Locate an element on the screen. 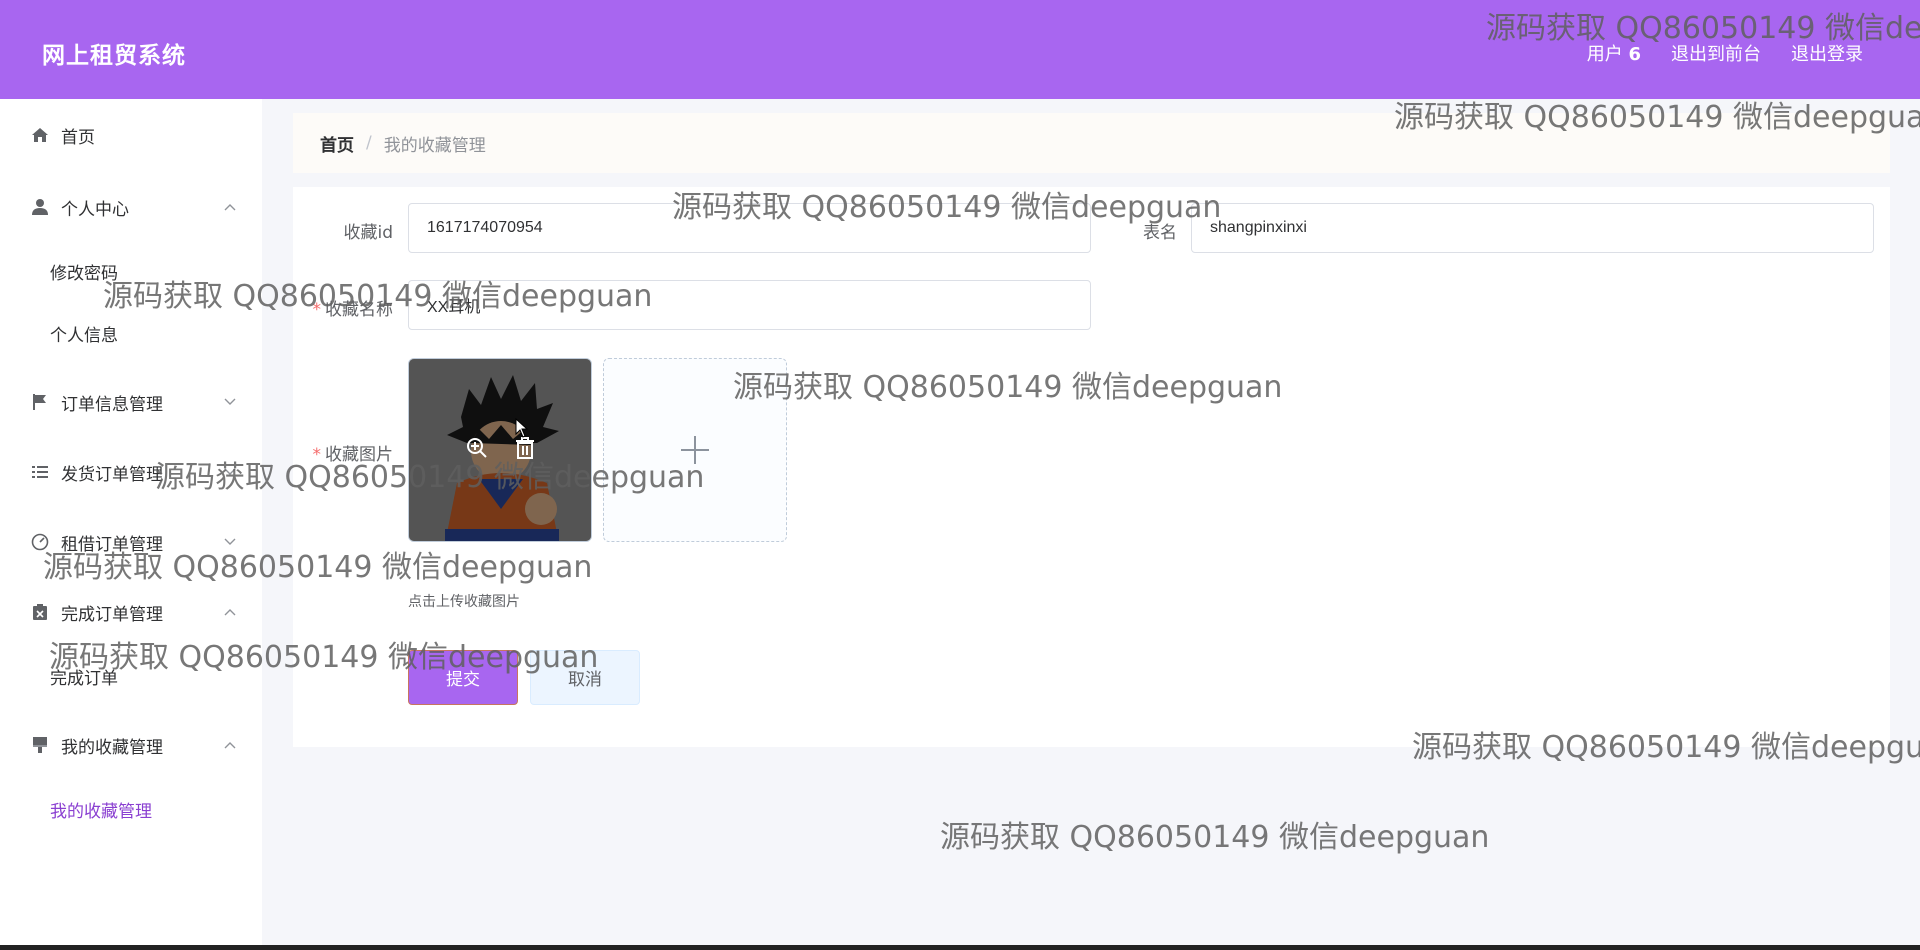 This screenshot has width=1920, height=950. bottom-edge is located at coordinates (960, 947).